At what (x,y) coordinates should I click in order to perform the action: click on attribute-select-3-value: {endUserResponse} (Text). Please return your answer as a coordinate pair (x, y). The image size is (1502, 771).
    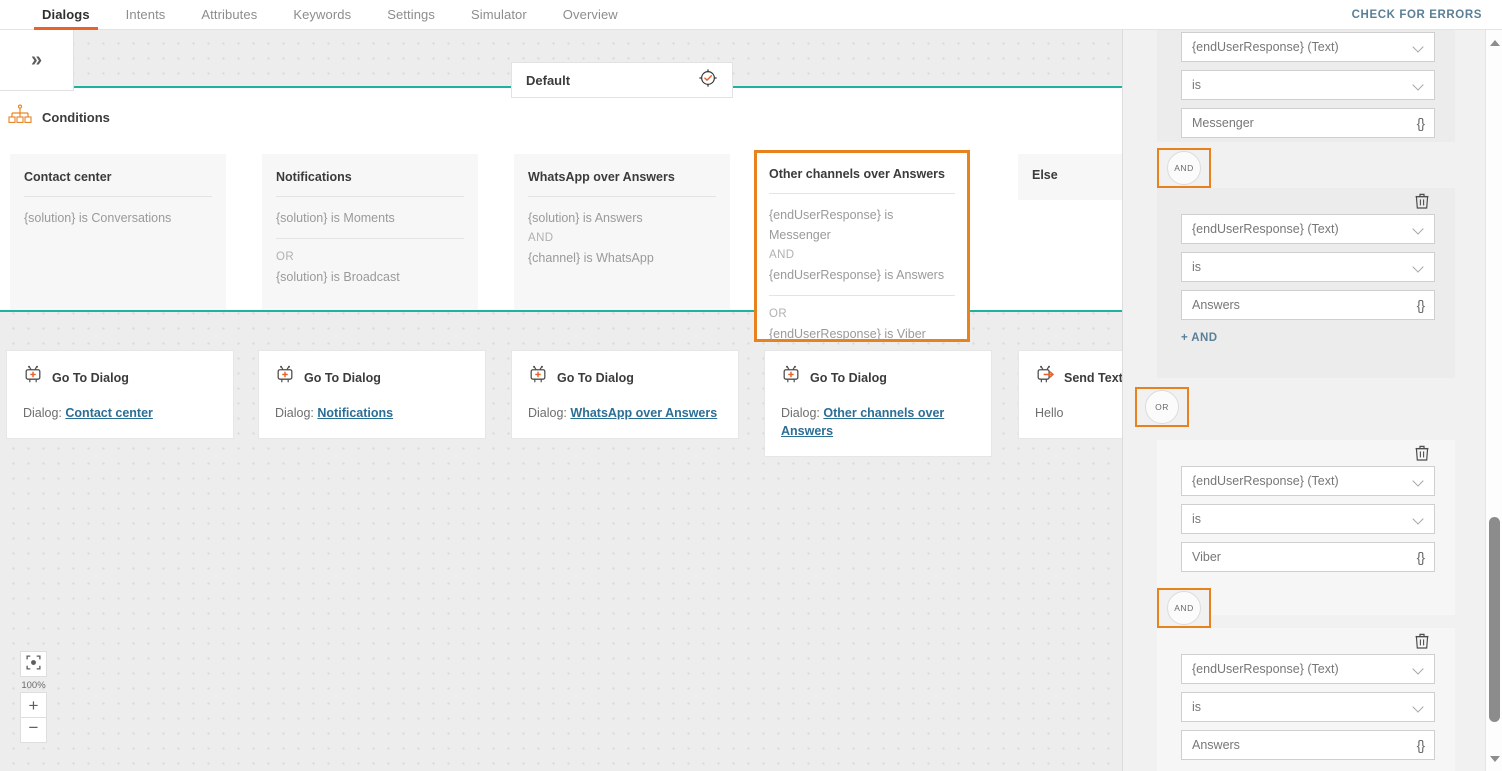
    Looking at the image, I should click on (1265, 481).